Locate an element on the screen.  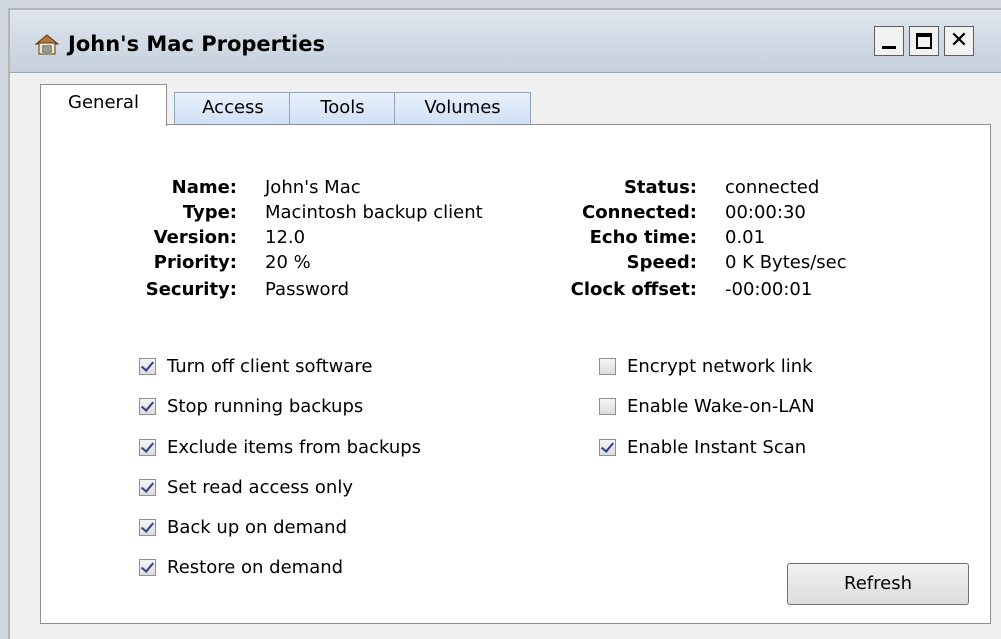
close-button: ✕ is located at coordinates (959, 41).